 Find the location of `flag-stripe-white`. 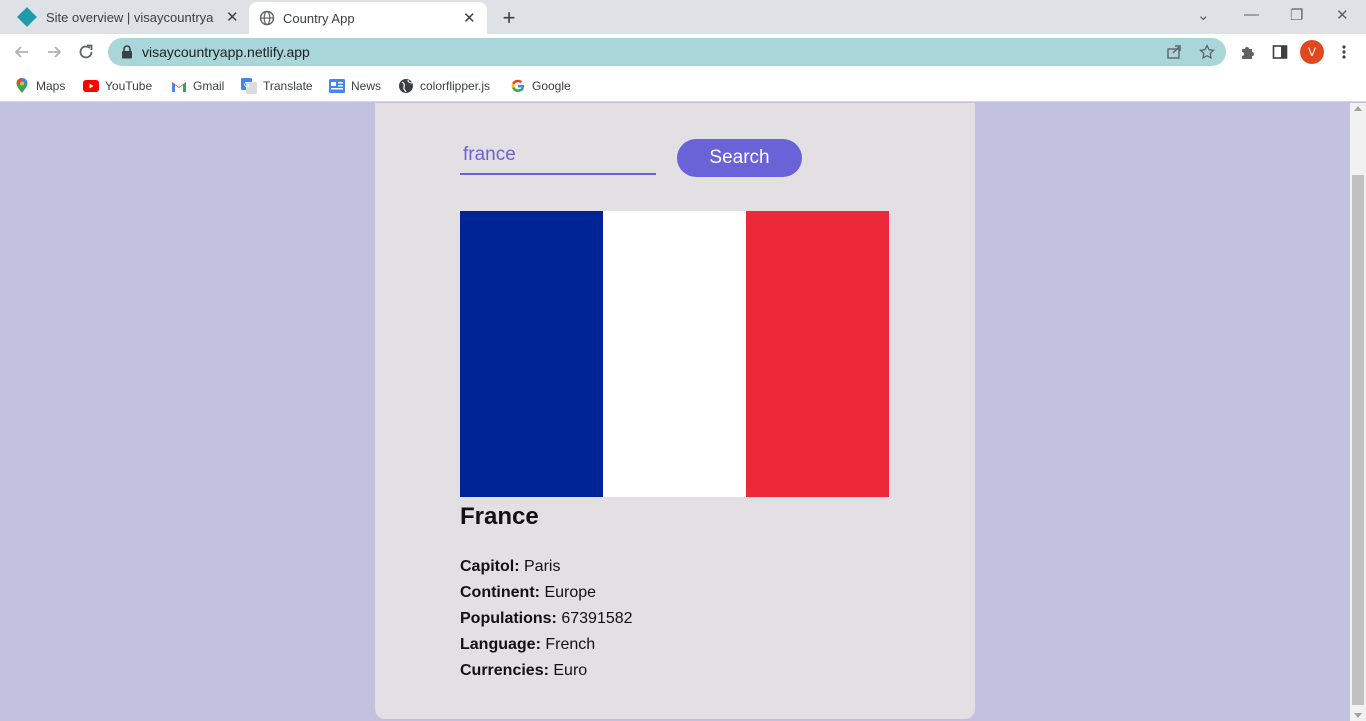

flag-stripe-white is located at coordinates (674, 354).